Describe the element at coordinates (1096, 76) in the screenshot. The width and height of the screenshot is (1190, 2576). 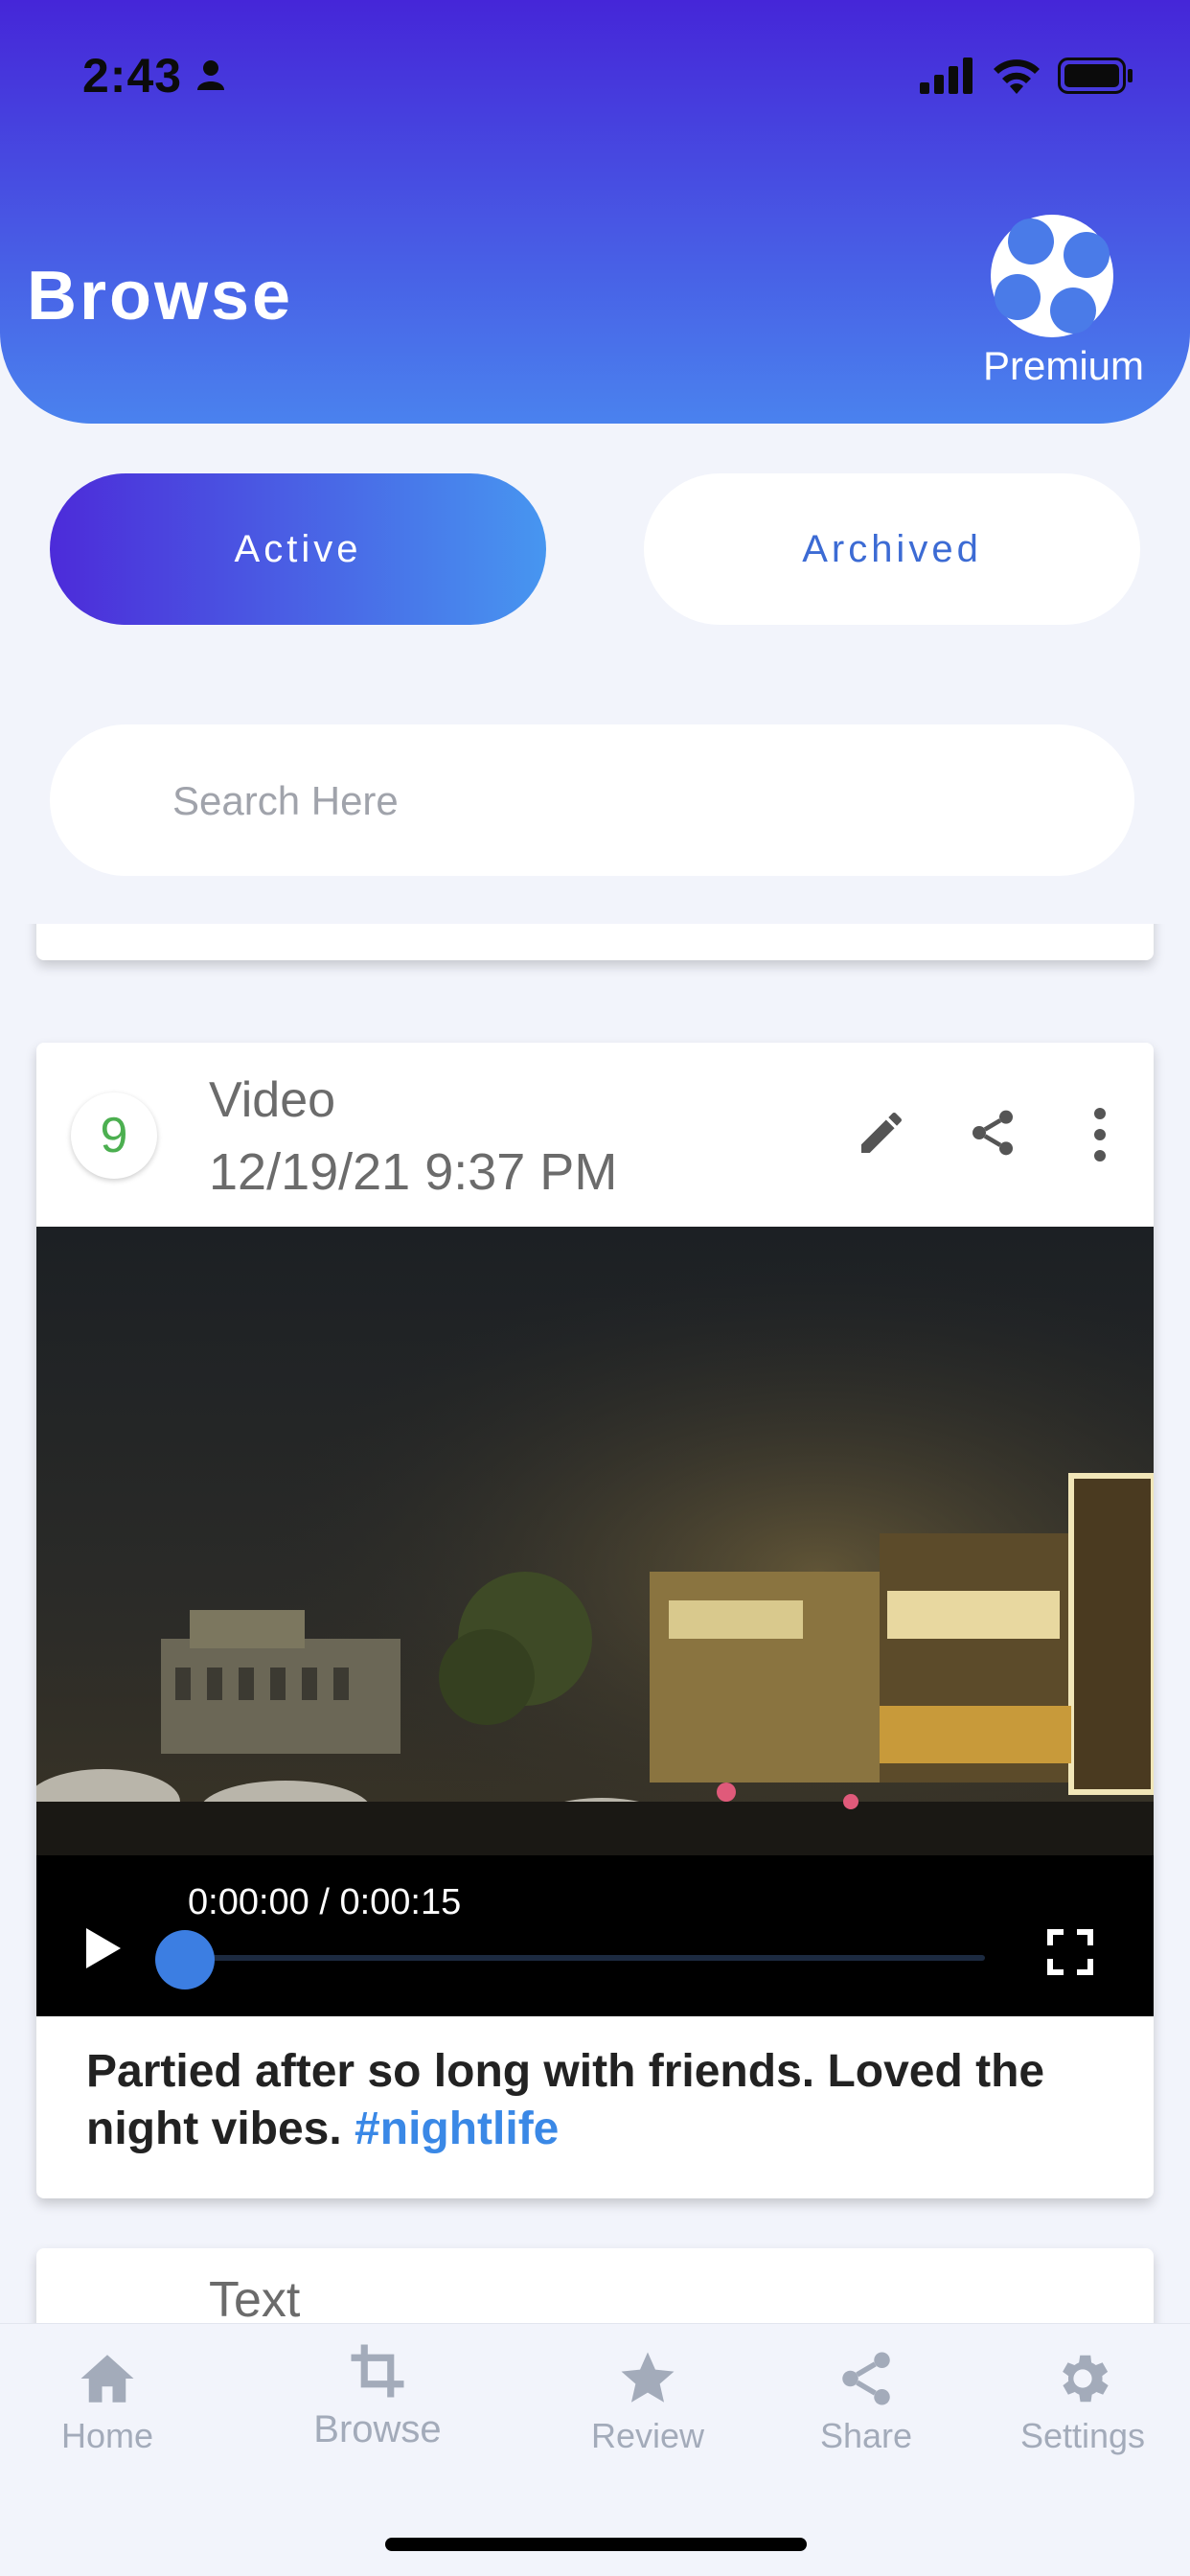
I see `battery-icon` at that location.